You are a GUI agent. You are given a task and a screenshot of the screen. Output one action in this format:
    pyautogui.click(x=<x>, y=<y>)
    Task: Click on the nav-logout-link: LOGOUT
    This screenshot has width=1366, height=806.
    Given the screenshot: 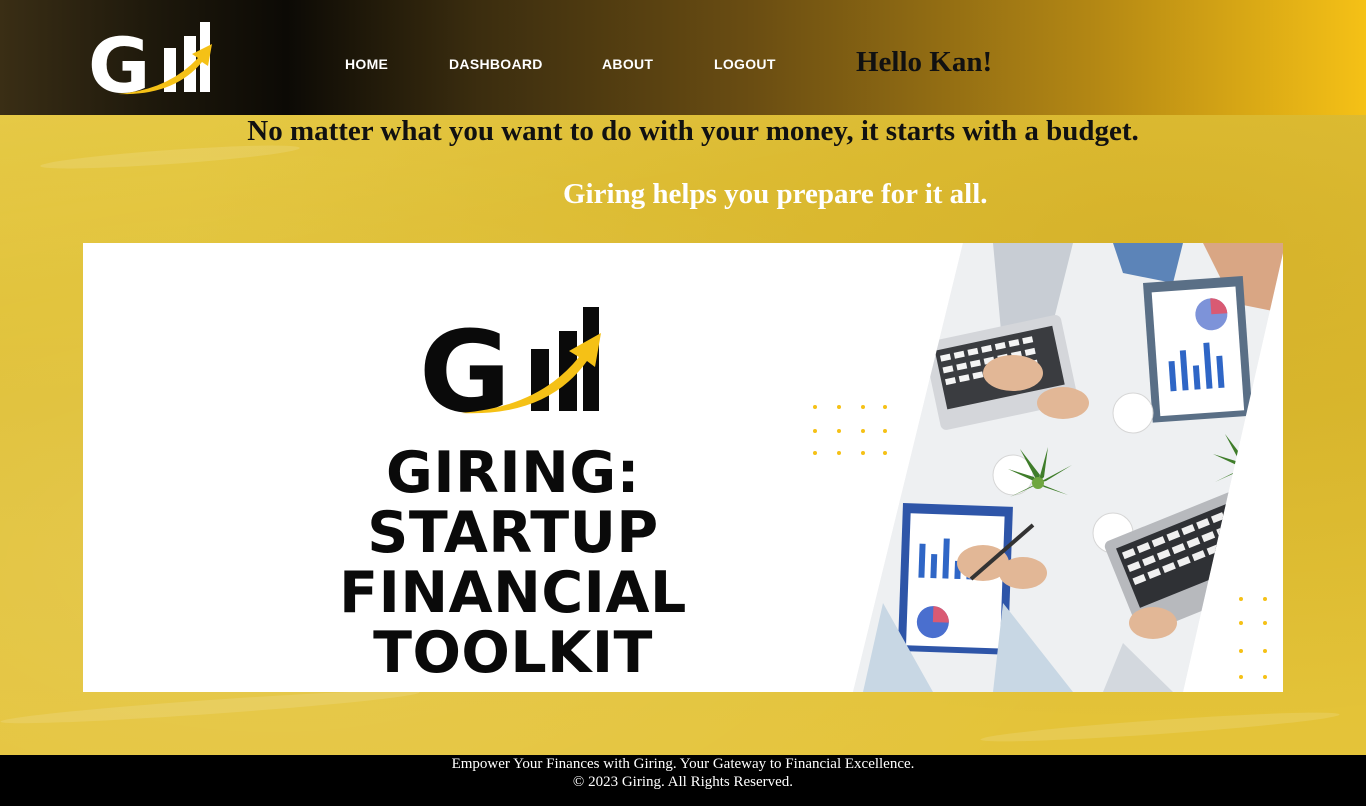 What is the action you would take?
    pyautogui.click(x=745, y=64)
    